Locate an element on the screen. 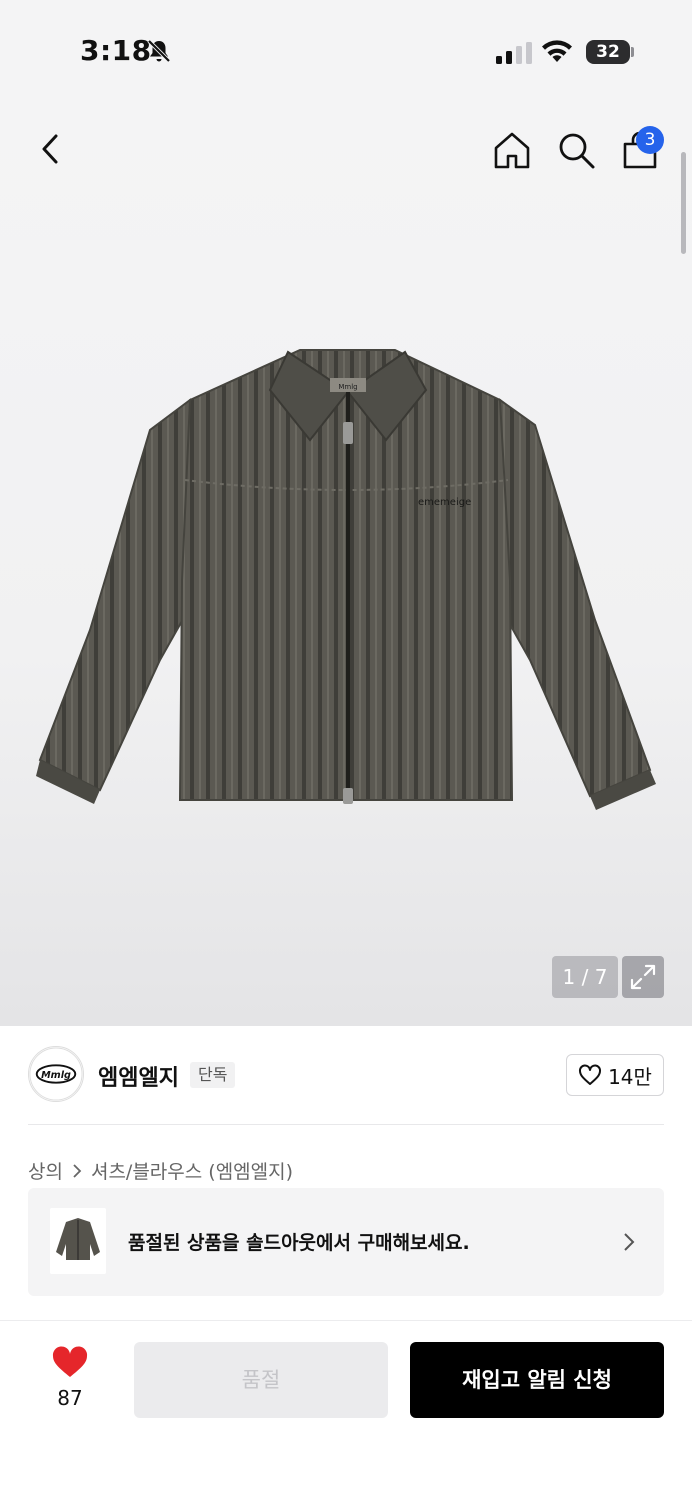  search-icon is located at coordinates (576, 150).